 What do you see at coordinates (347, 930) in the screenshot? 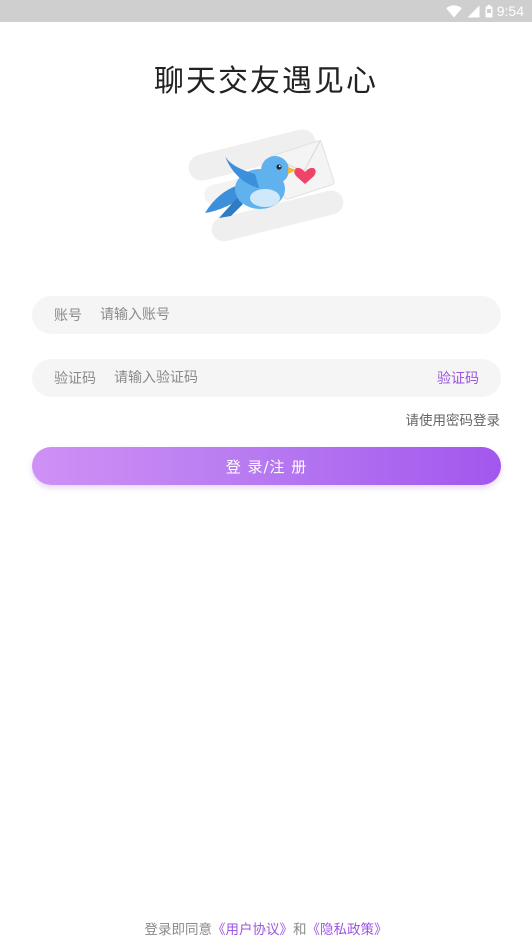
I see `privacy-policy-link: 《隐私政策》` at bounding box center [347, 930].